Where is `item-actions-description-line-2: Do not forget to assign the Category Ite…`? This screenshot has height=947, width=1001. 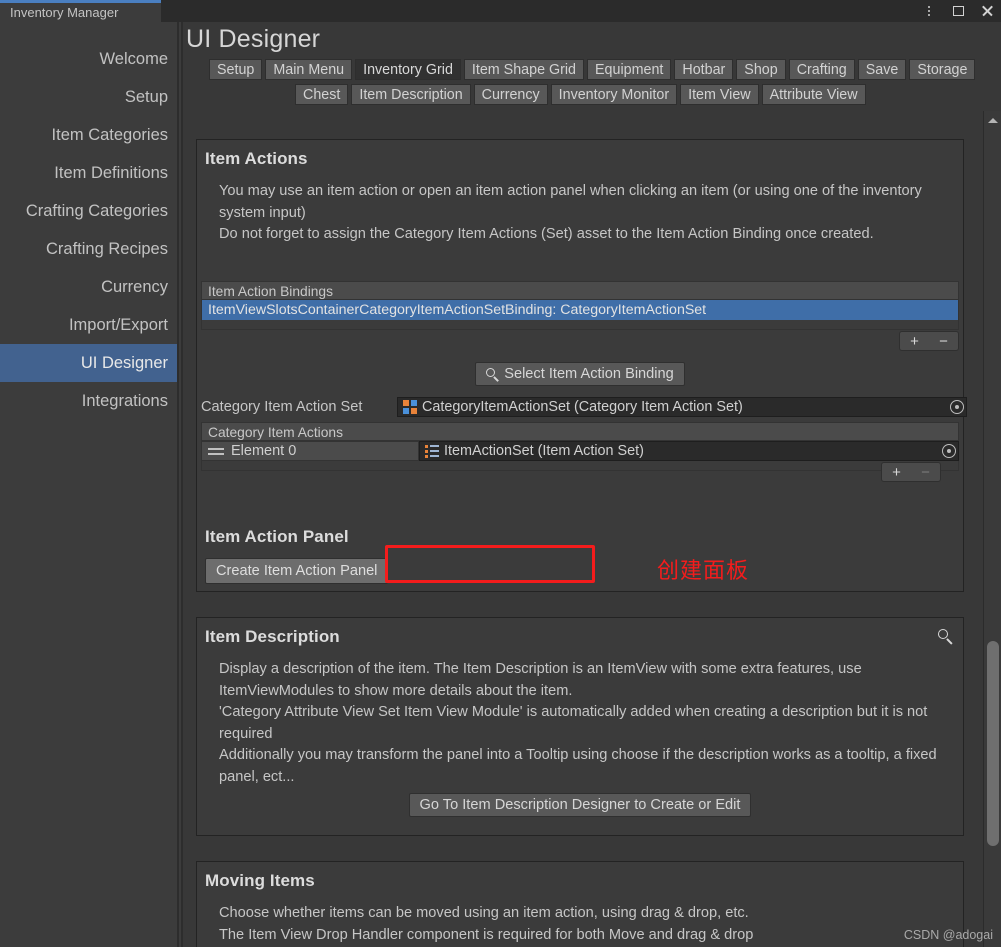 item-actions-description-line-2: Do not forget to assign the Category Ite… is located at coordinates (546, 234).